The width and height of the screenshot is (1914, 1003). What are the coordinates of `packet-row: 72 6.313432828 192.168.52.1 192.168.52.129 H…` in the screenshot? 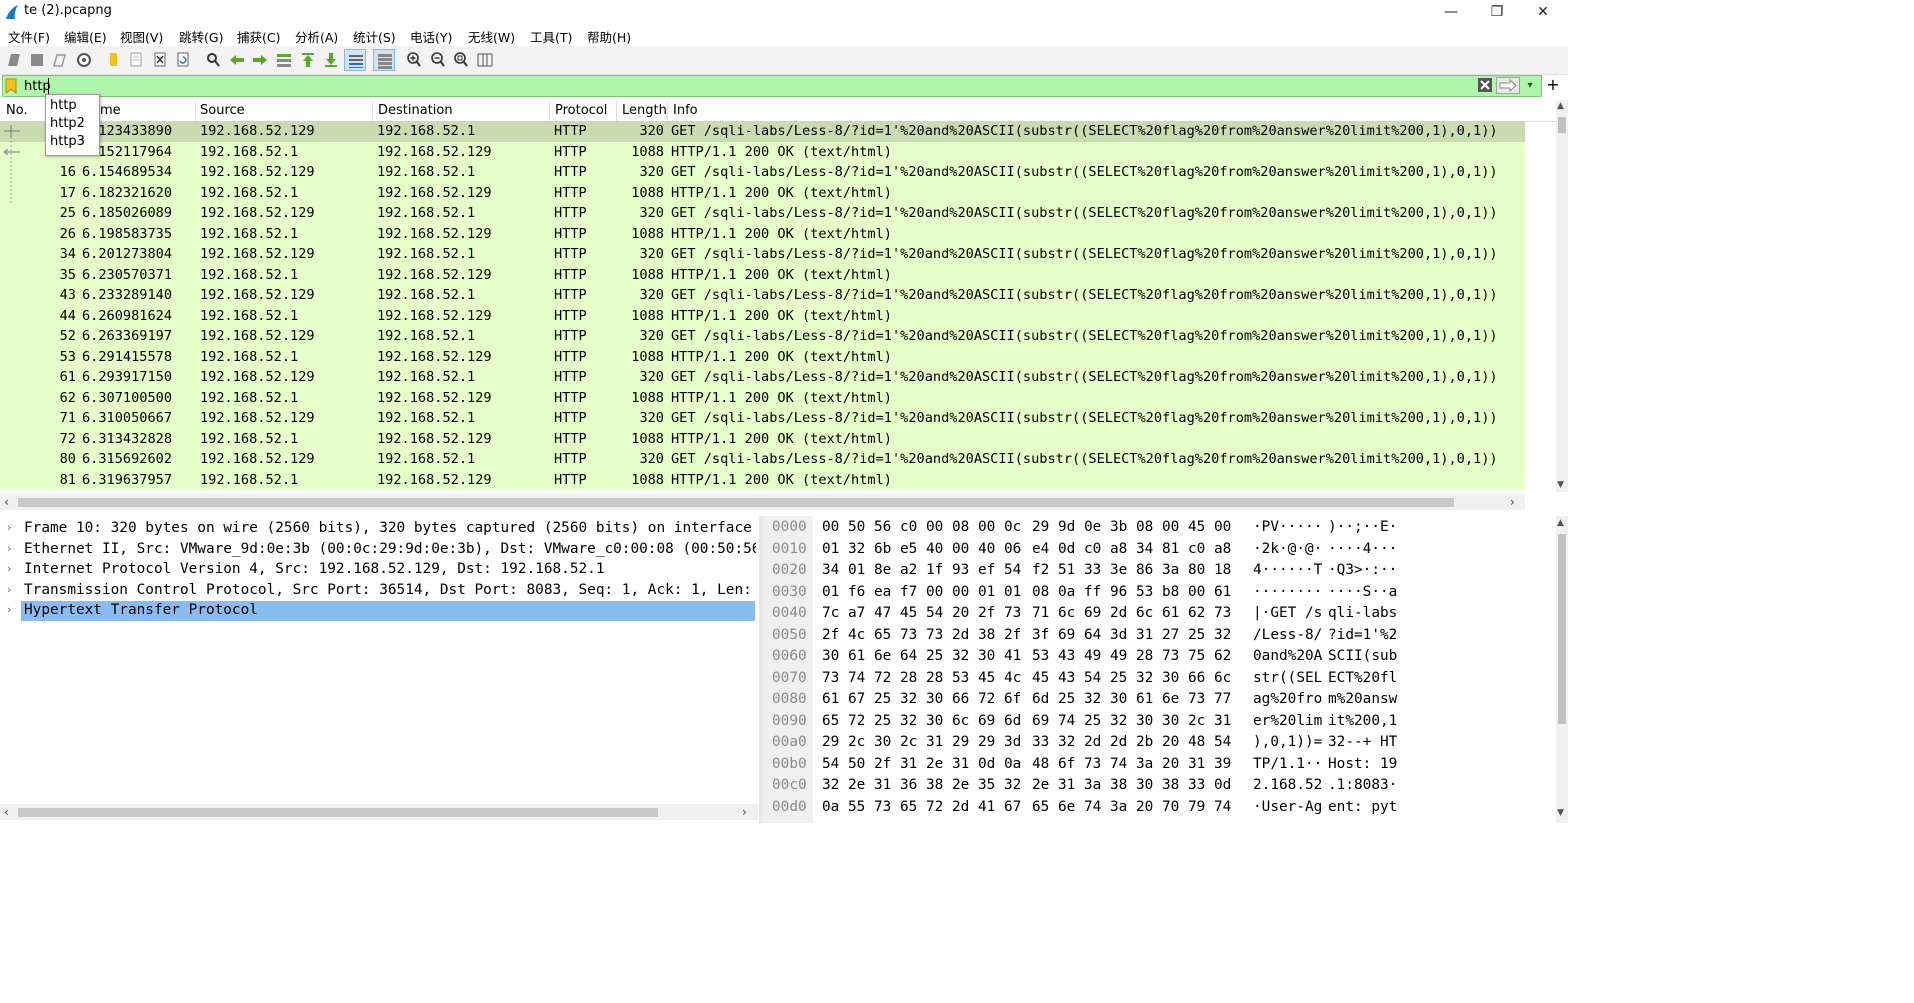 It's located at (762, 439).